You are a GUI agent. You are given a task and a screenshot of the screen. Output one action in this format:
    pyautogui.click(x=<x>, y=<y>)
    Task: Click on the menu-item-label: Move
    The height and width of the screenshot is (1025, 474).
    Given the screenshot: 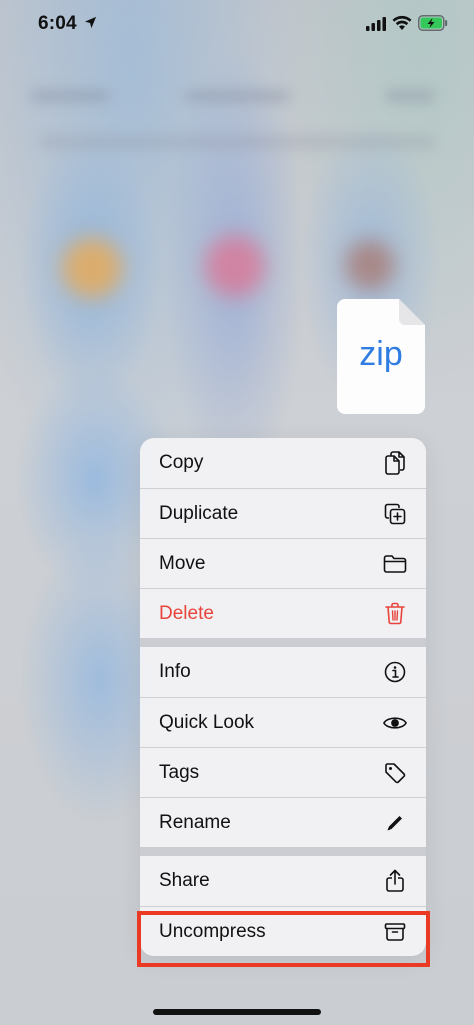 What is the action you would take?
    pyautogui.click(x=182, y=563)
    